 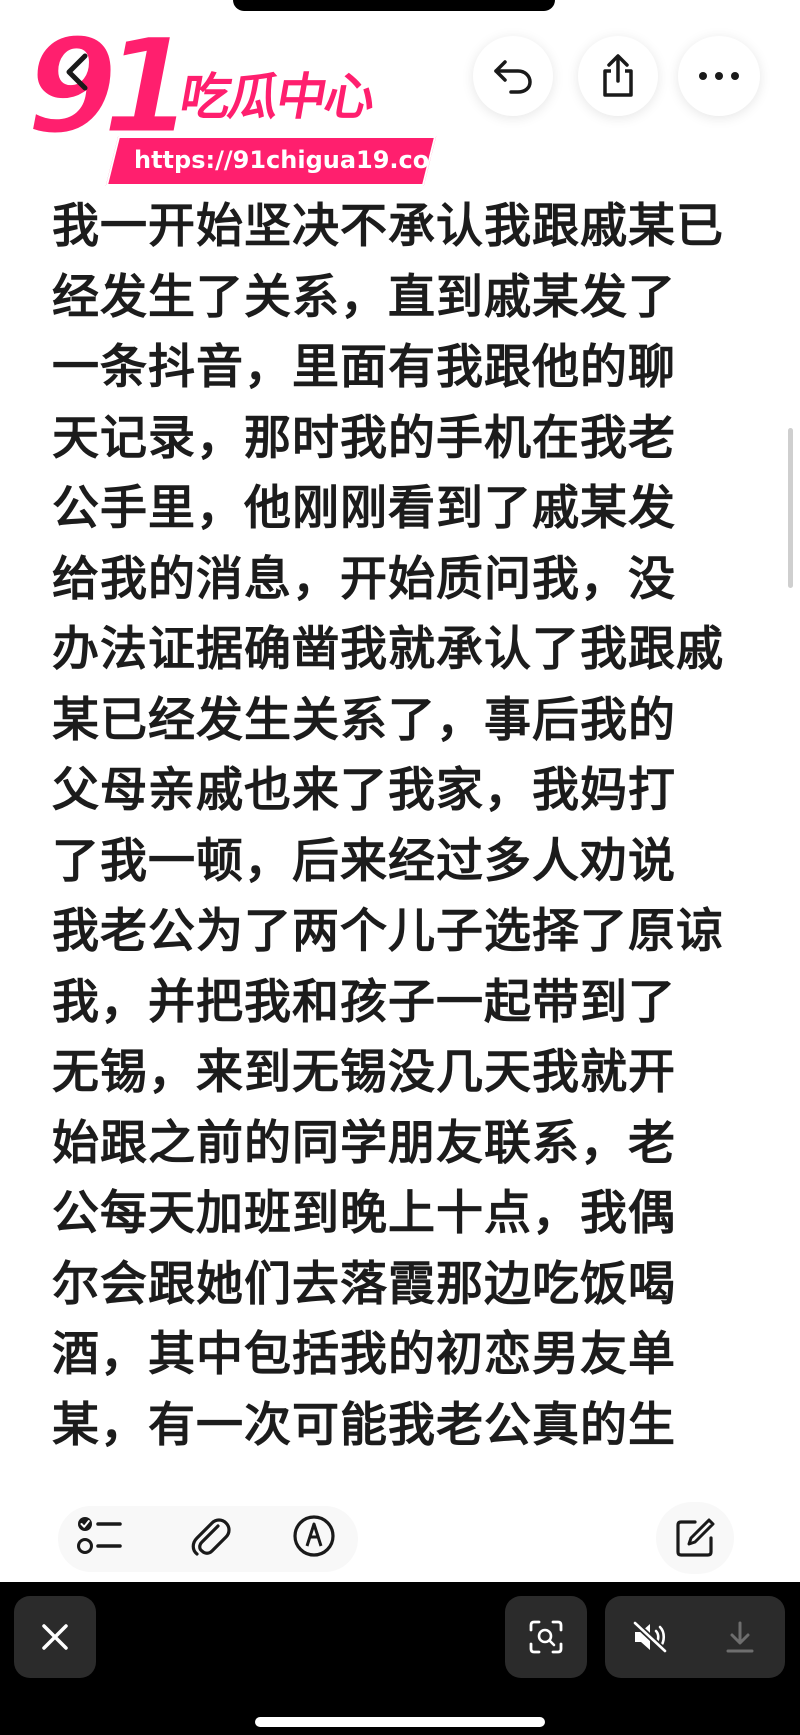 I want to click on compose-icon, so click(x=695, y=1537).